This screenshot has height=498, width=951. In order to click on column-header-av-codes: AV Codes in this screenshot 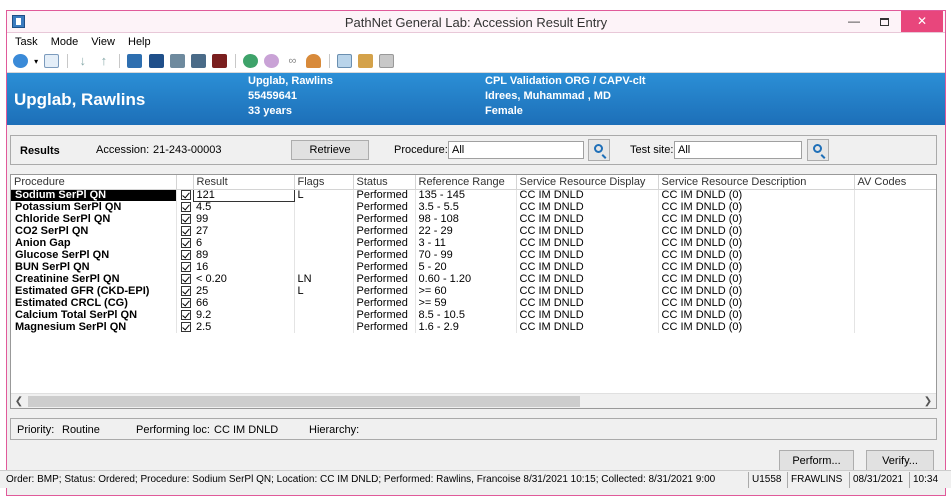, I will do `click(895, 182)`.